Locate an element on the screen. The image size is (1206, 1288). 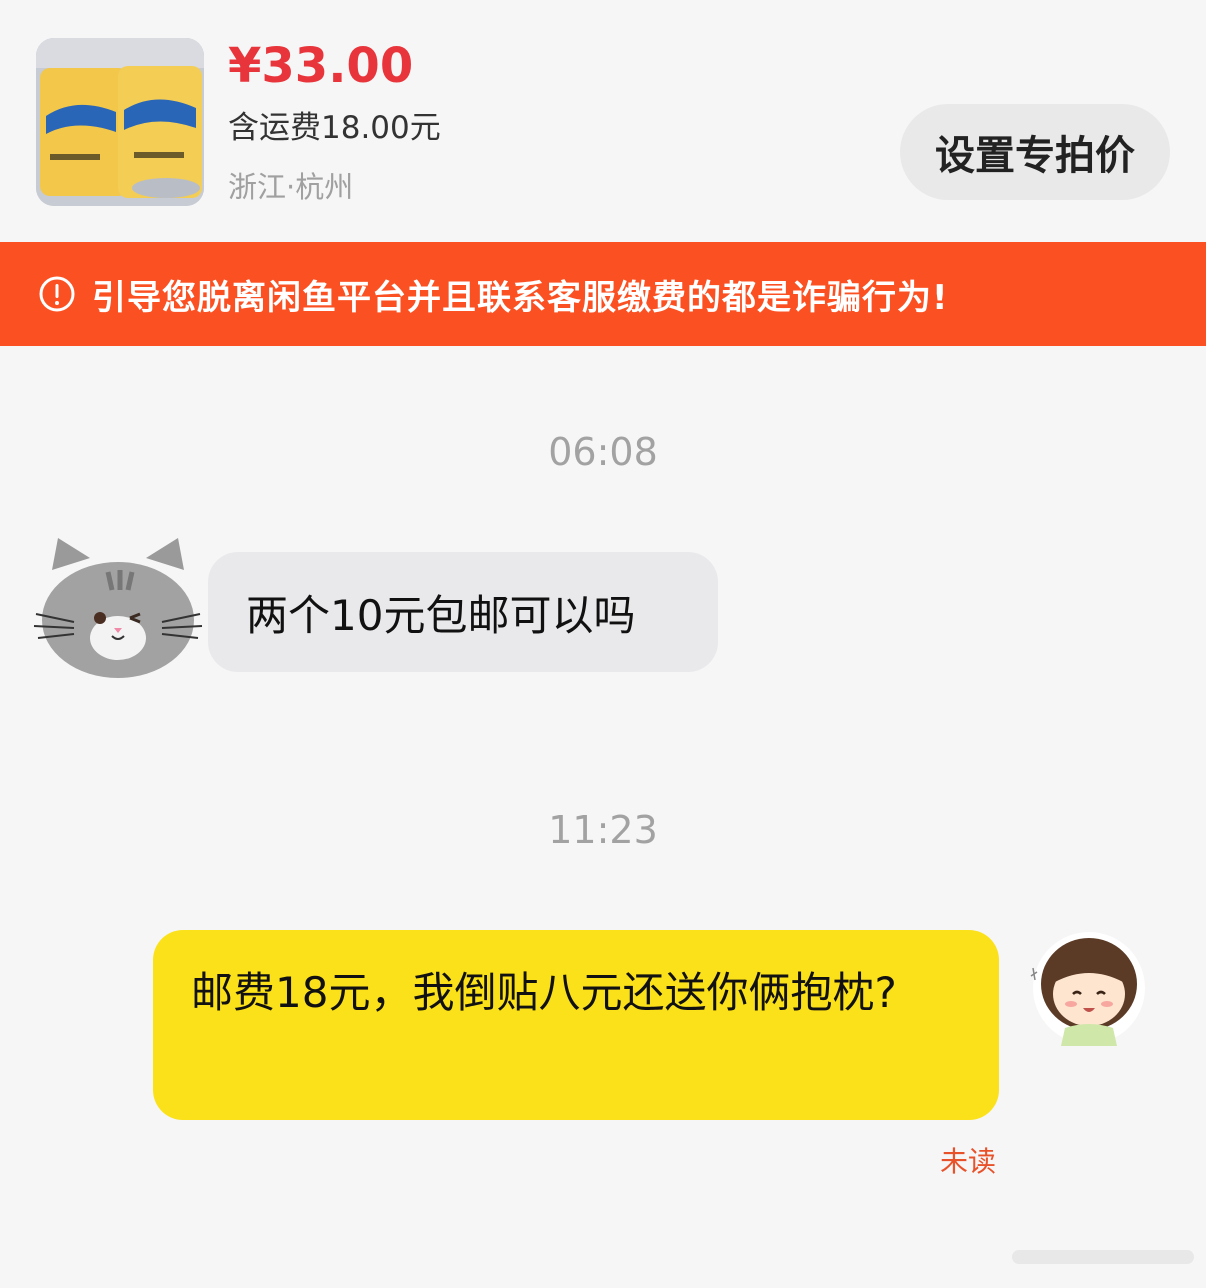
unread-status: 未读 is located at coordinates (968, 1161).